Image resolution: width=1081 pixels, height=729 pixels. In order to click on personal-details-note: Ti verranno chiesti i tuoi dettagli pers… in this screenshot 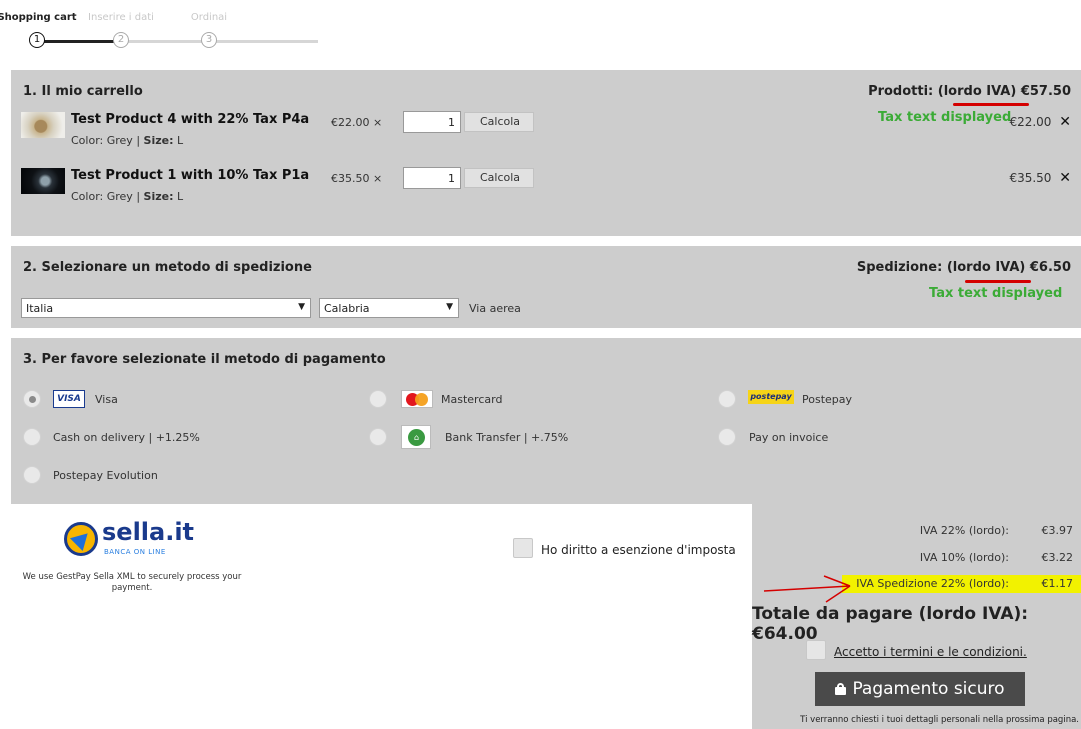, I will do `click(939, 720)`.